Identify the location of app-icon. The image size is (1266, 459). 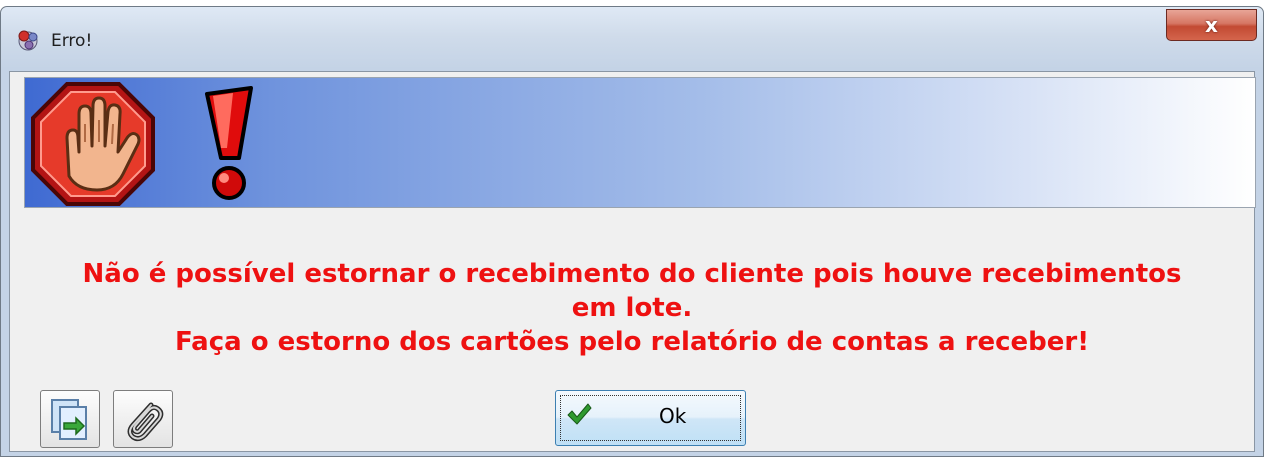
(28, 40).